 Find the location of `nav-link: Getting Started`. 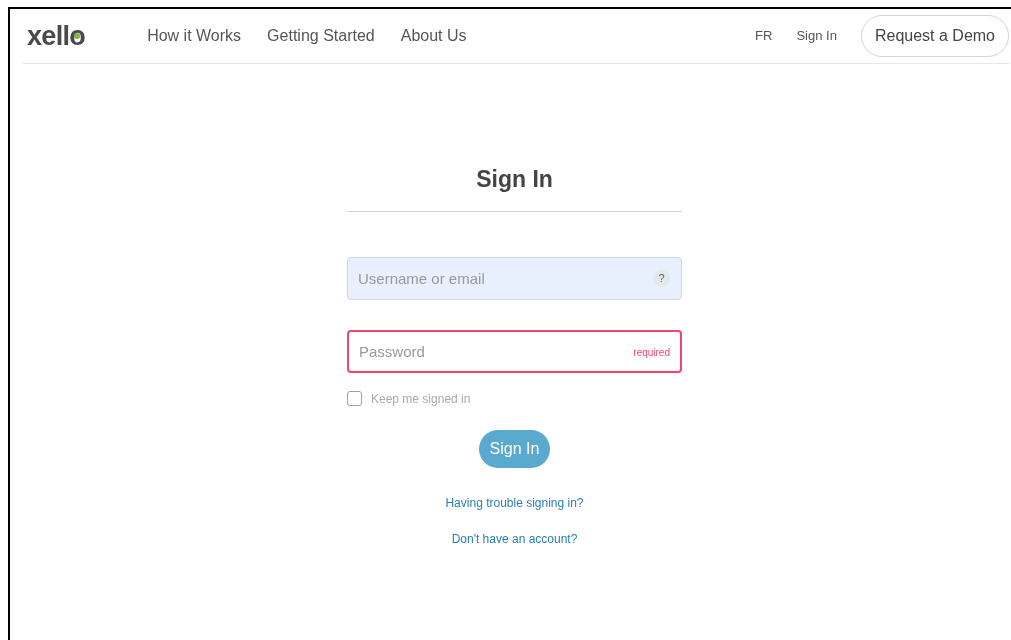

nav-link: Getting Started is located at coordinates (321, 36).